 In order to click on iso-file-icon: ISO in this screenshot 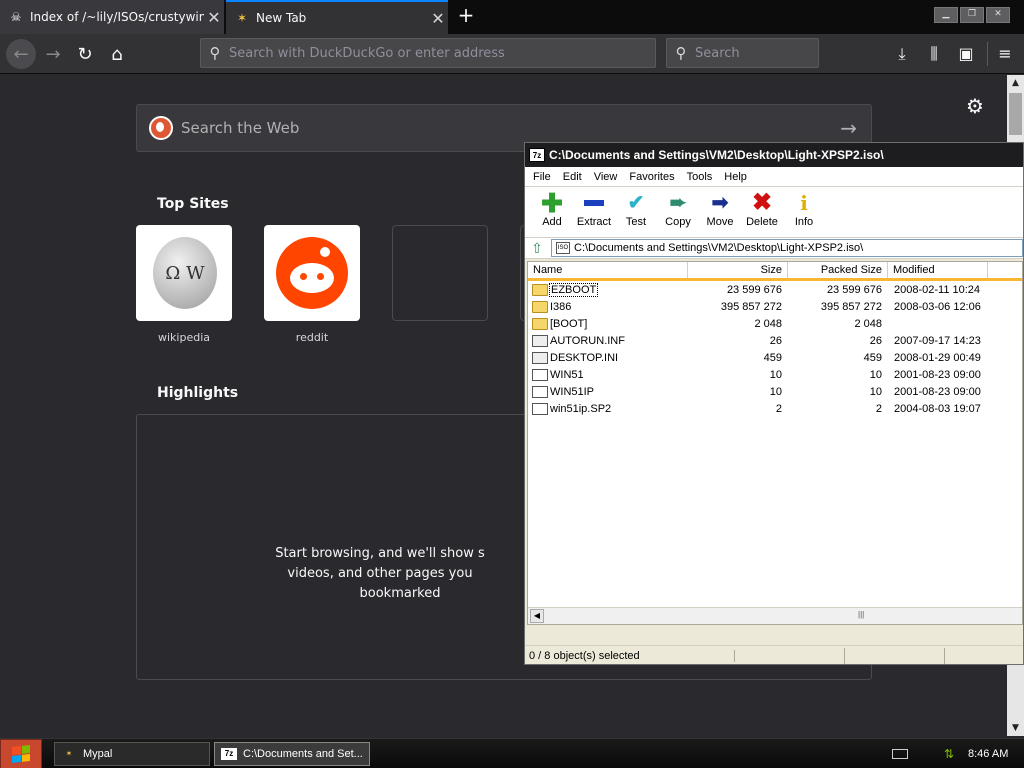, I will do `click(563, 248)`.